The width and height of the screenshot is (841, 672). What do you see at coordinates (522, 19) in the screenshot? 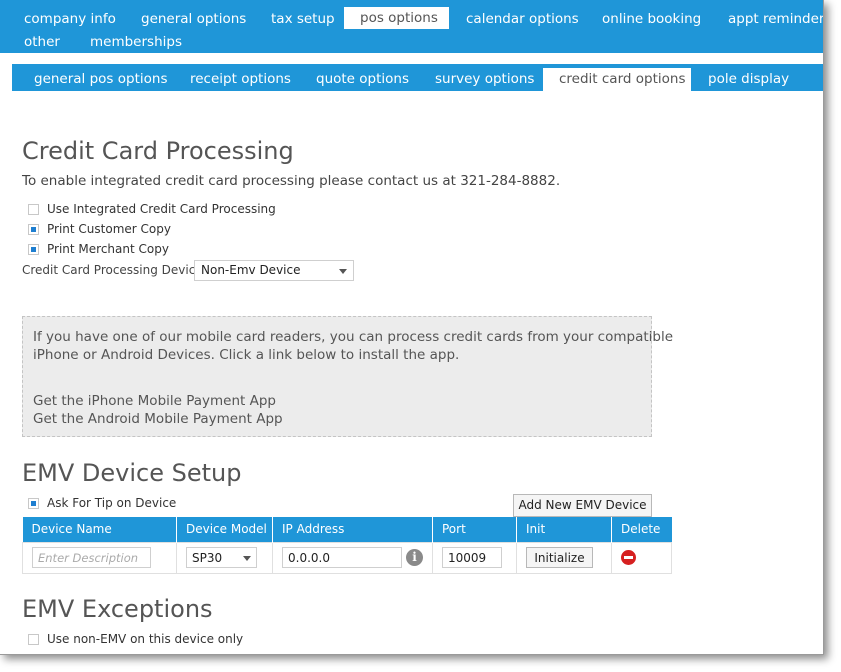
I see `tab-calendar-options: calendar options` at bounding box center [522, 19].